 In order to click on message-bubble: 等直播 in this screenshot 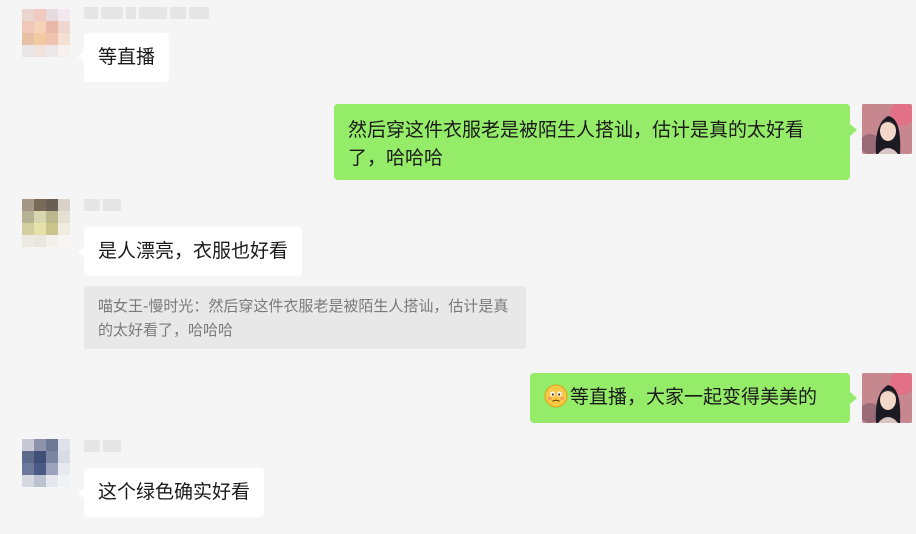, I will do `click(127, 57)`.